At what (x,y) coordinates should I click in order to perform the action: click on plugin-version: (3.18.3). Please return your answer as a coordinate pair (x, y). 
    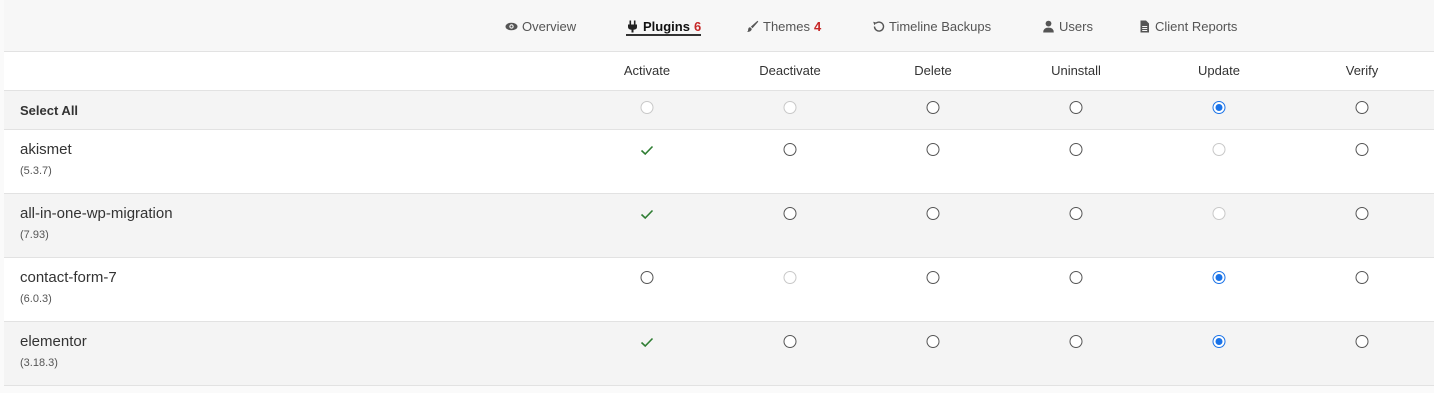
    Looking at the image, I should click on (39, 363).